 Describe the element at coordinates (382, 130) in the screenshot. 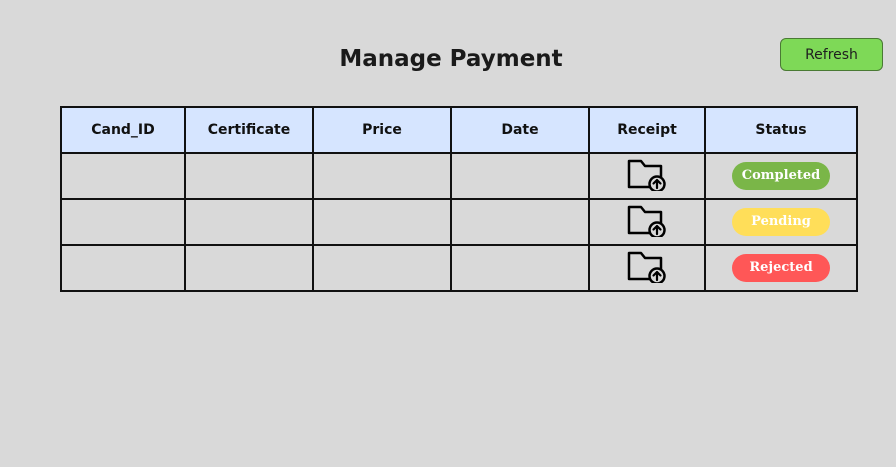

I see `column-header-price: Price` at that location.